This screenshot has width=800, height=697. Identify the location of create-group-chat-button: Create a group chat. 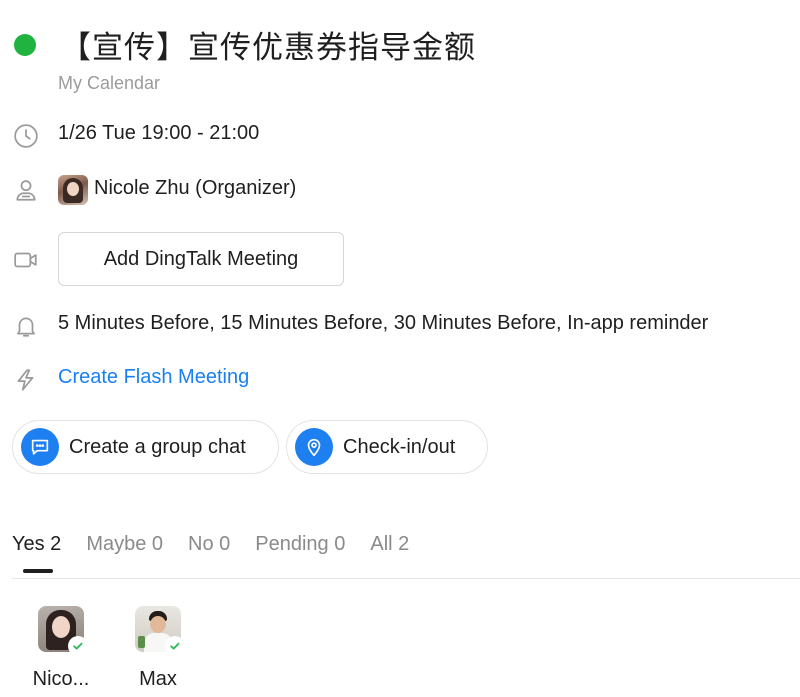
(145, 447).